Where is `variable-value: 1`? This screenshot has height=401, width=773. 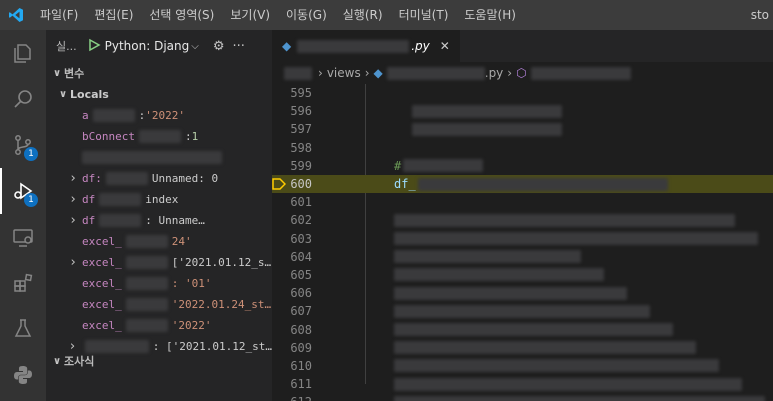 variable-value: 1 is located at coordinates (195, 136).